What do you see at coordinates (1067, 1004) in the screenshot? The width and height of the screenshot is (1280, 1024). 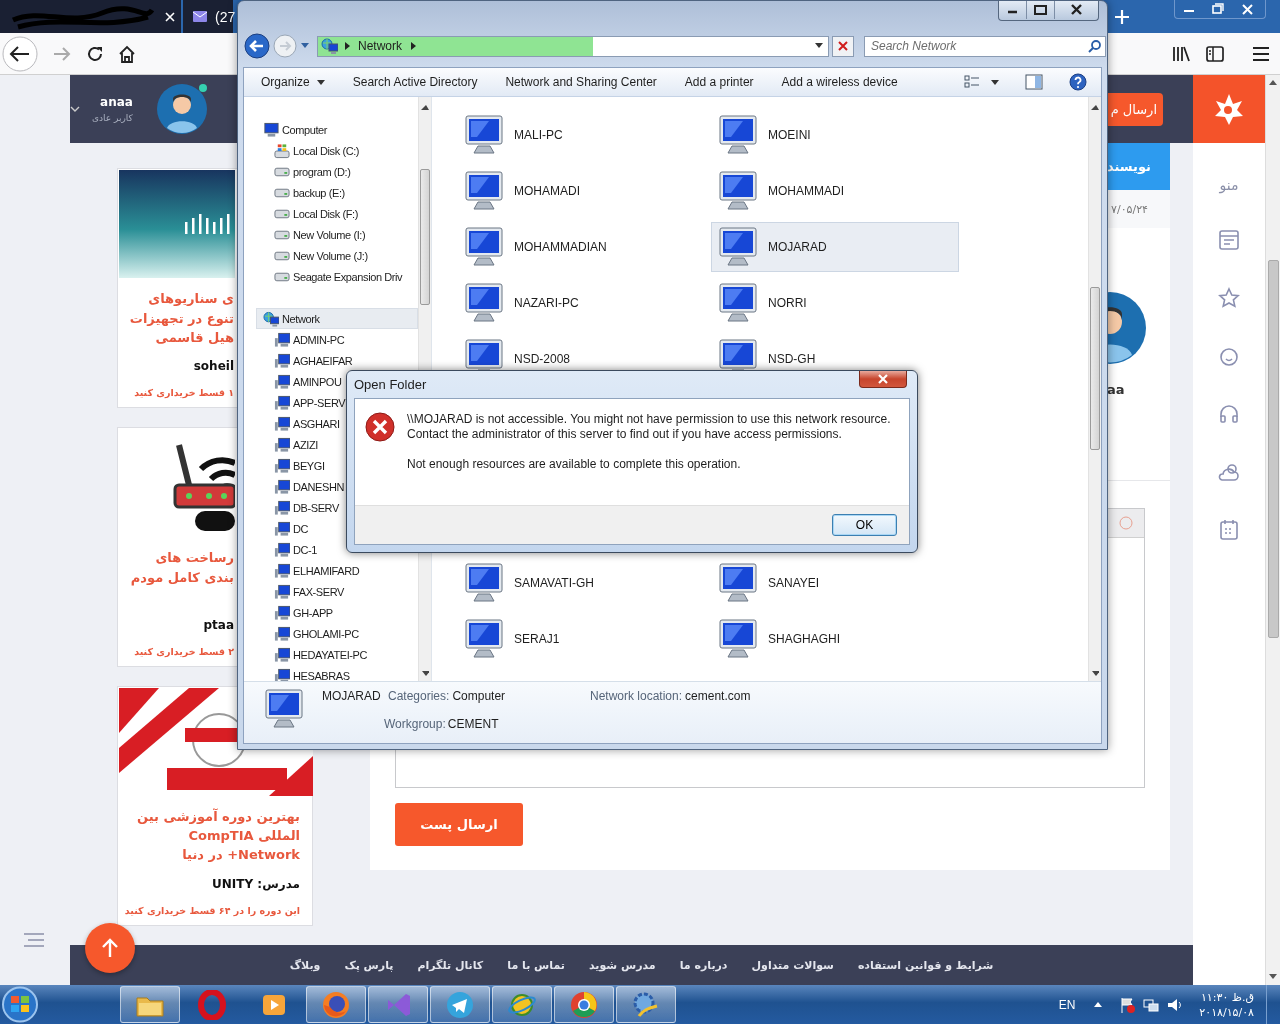 I see `language-indicator: EN` at bounding box center [1067, 1004].